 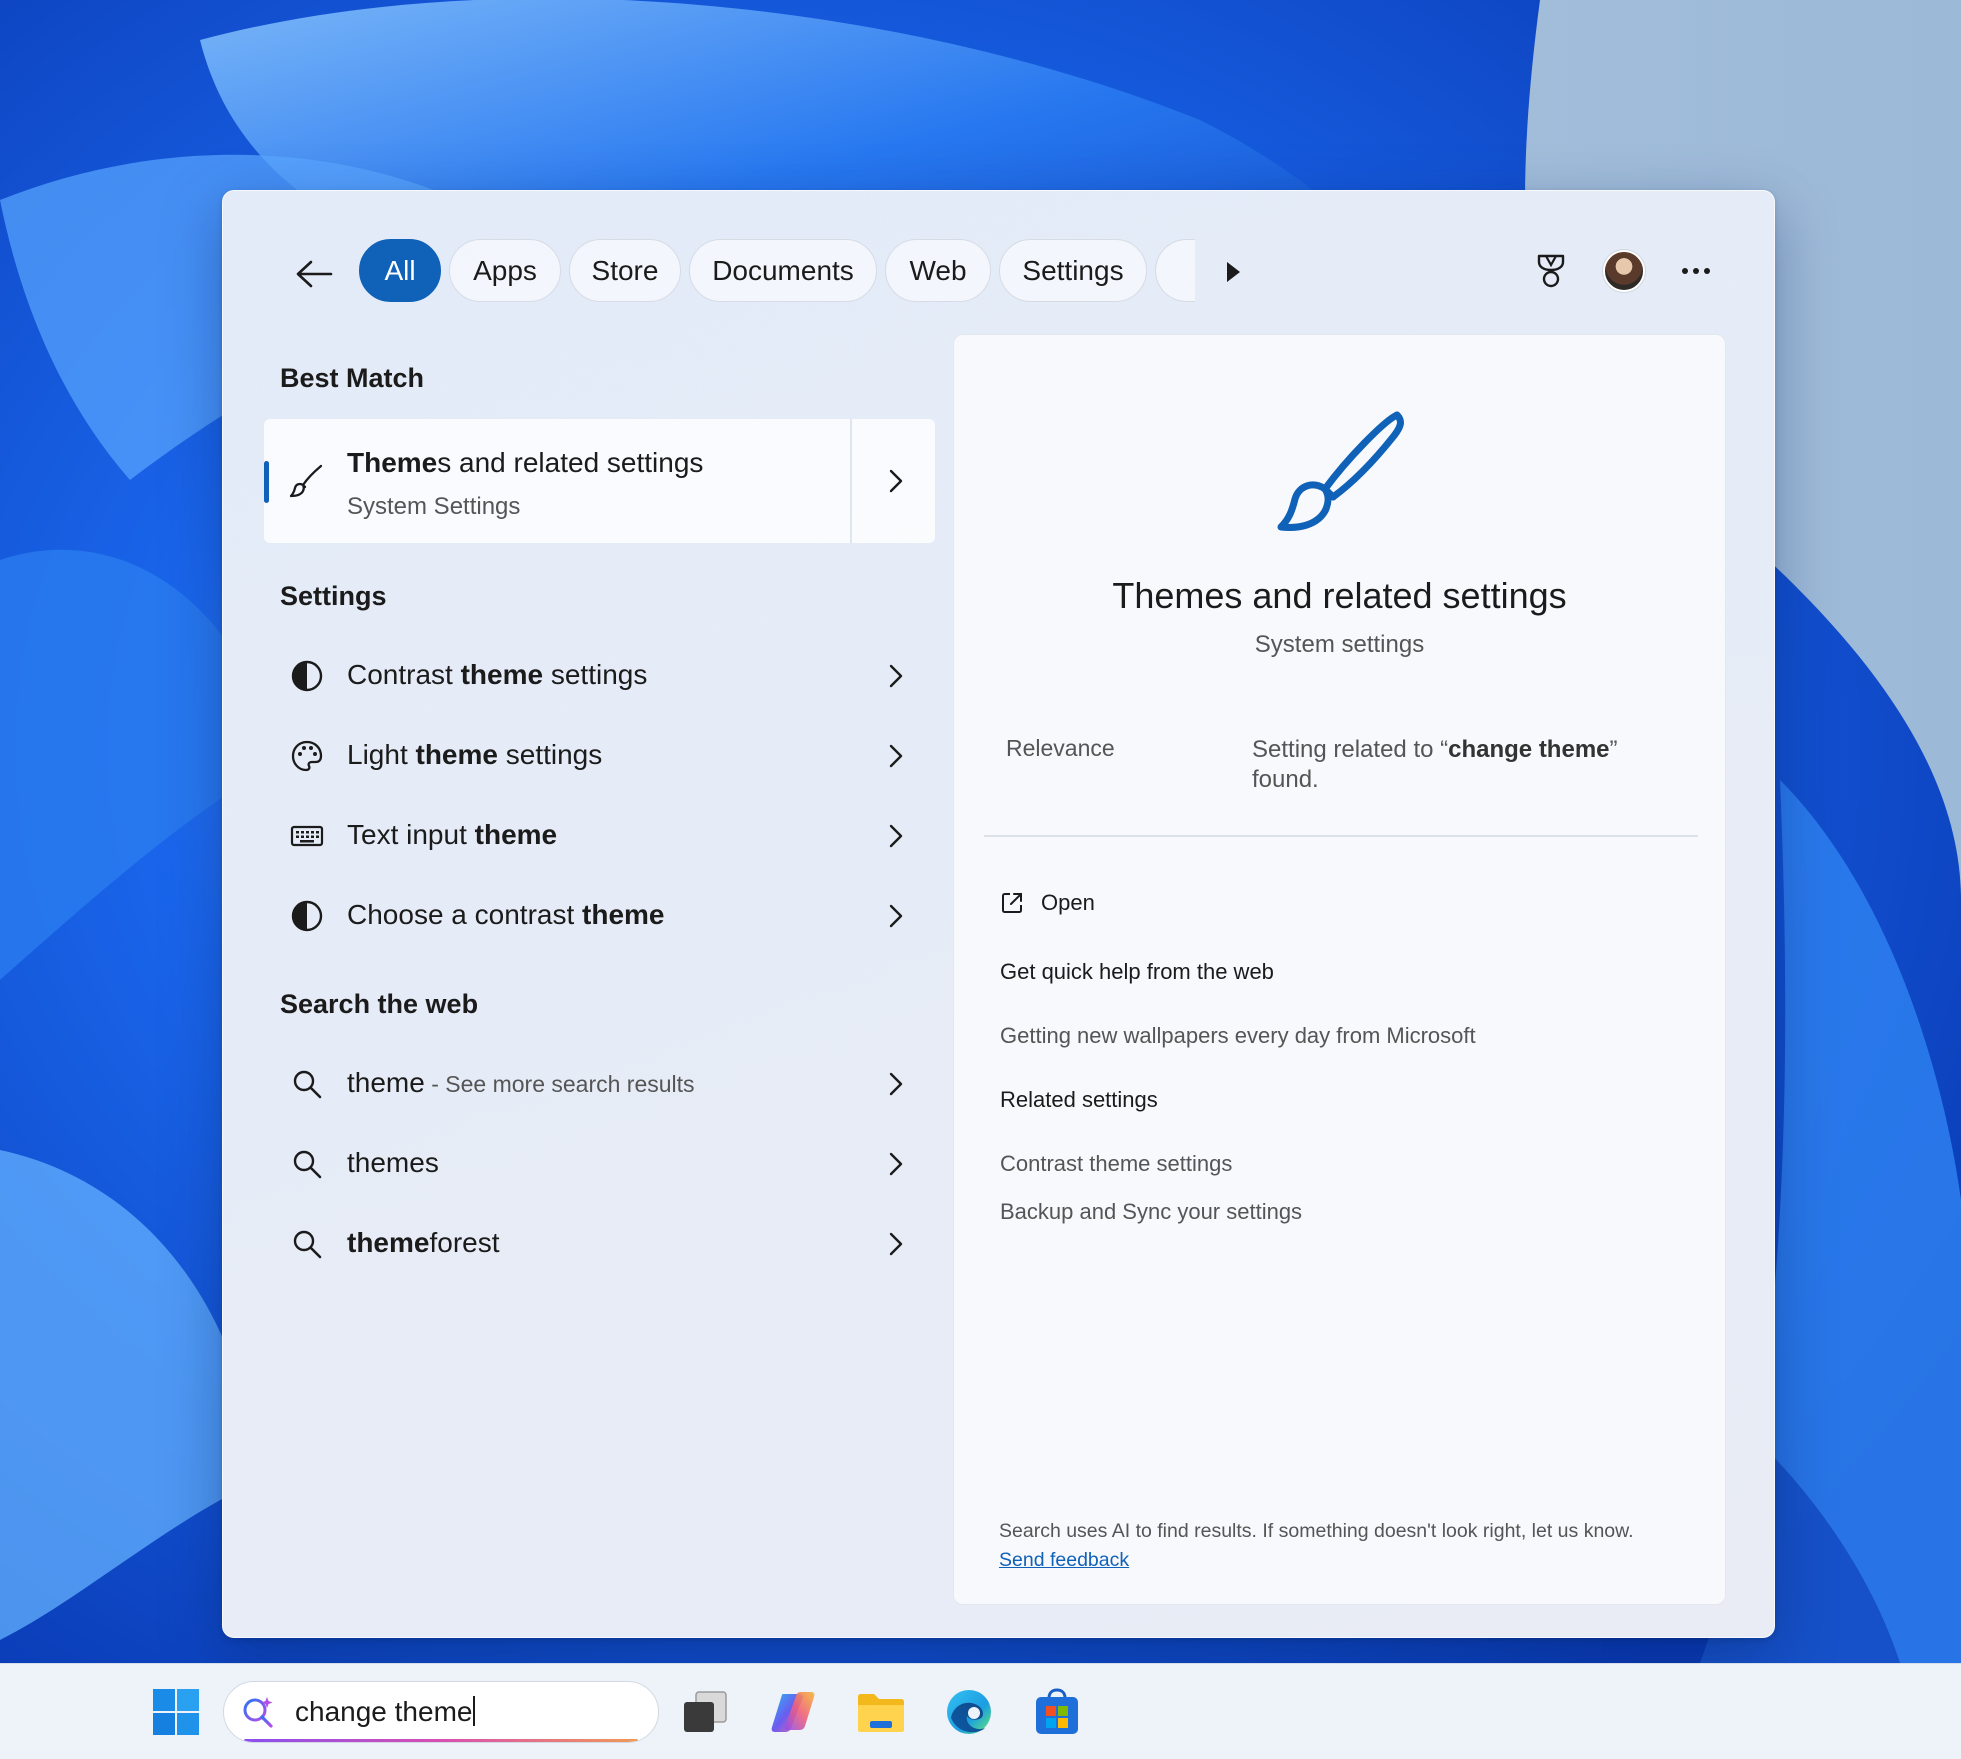 I want to click on selection-indicator, so click(x=266, y=482).